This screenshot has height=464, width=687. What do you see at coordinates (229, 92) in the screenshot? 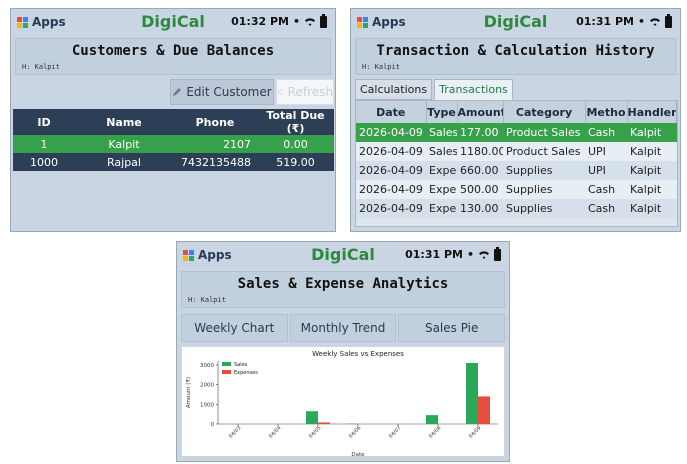
I see `edit-customer-label: Edit Customer` at bounding box center [229, 92].